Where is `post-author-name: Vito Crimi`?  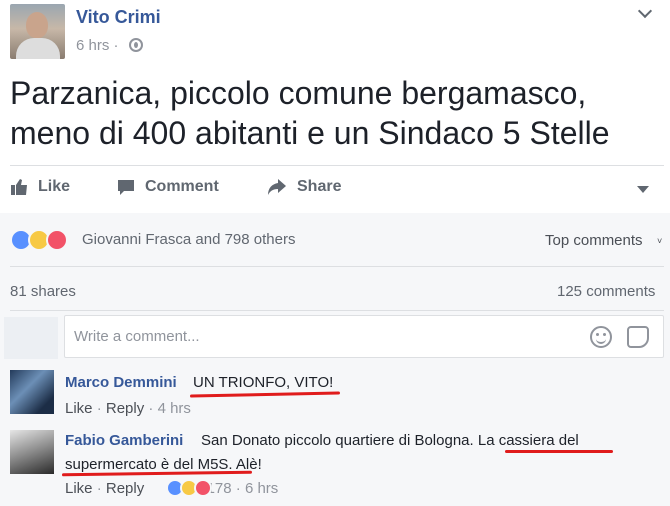
post-author-name: Vito Crimi is located at coordinates (118, 17).